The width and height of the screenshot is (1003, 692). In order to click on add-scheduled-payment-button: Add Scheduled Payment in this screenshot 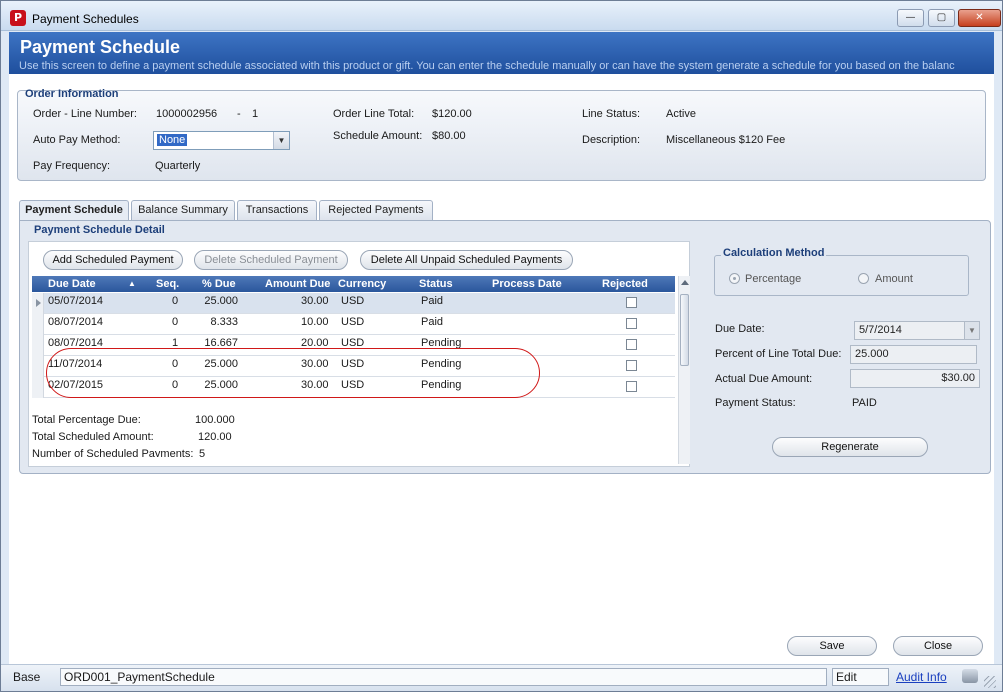, I will do `click(113, 260)`.